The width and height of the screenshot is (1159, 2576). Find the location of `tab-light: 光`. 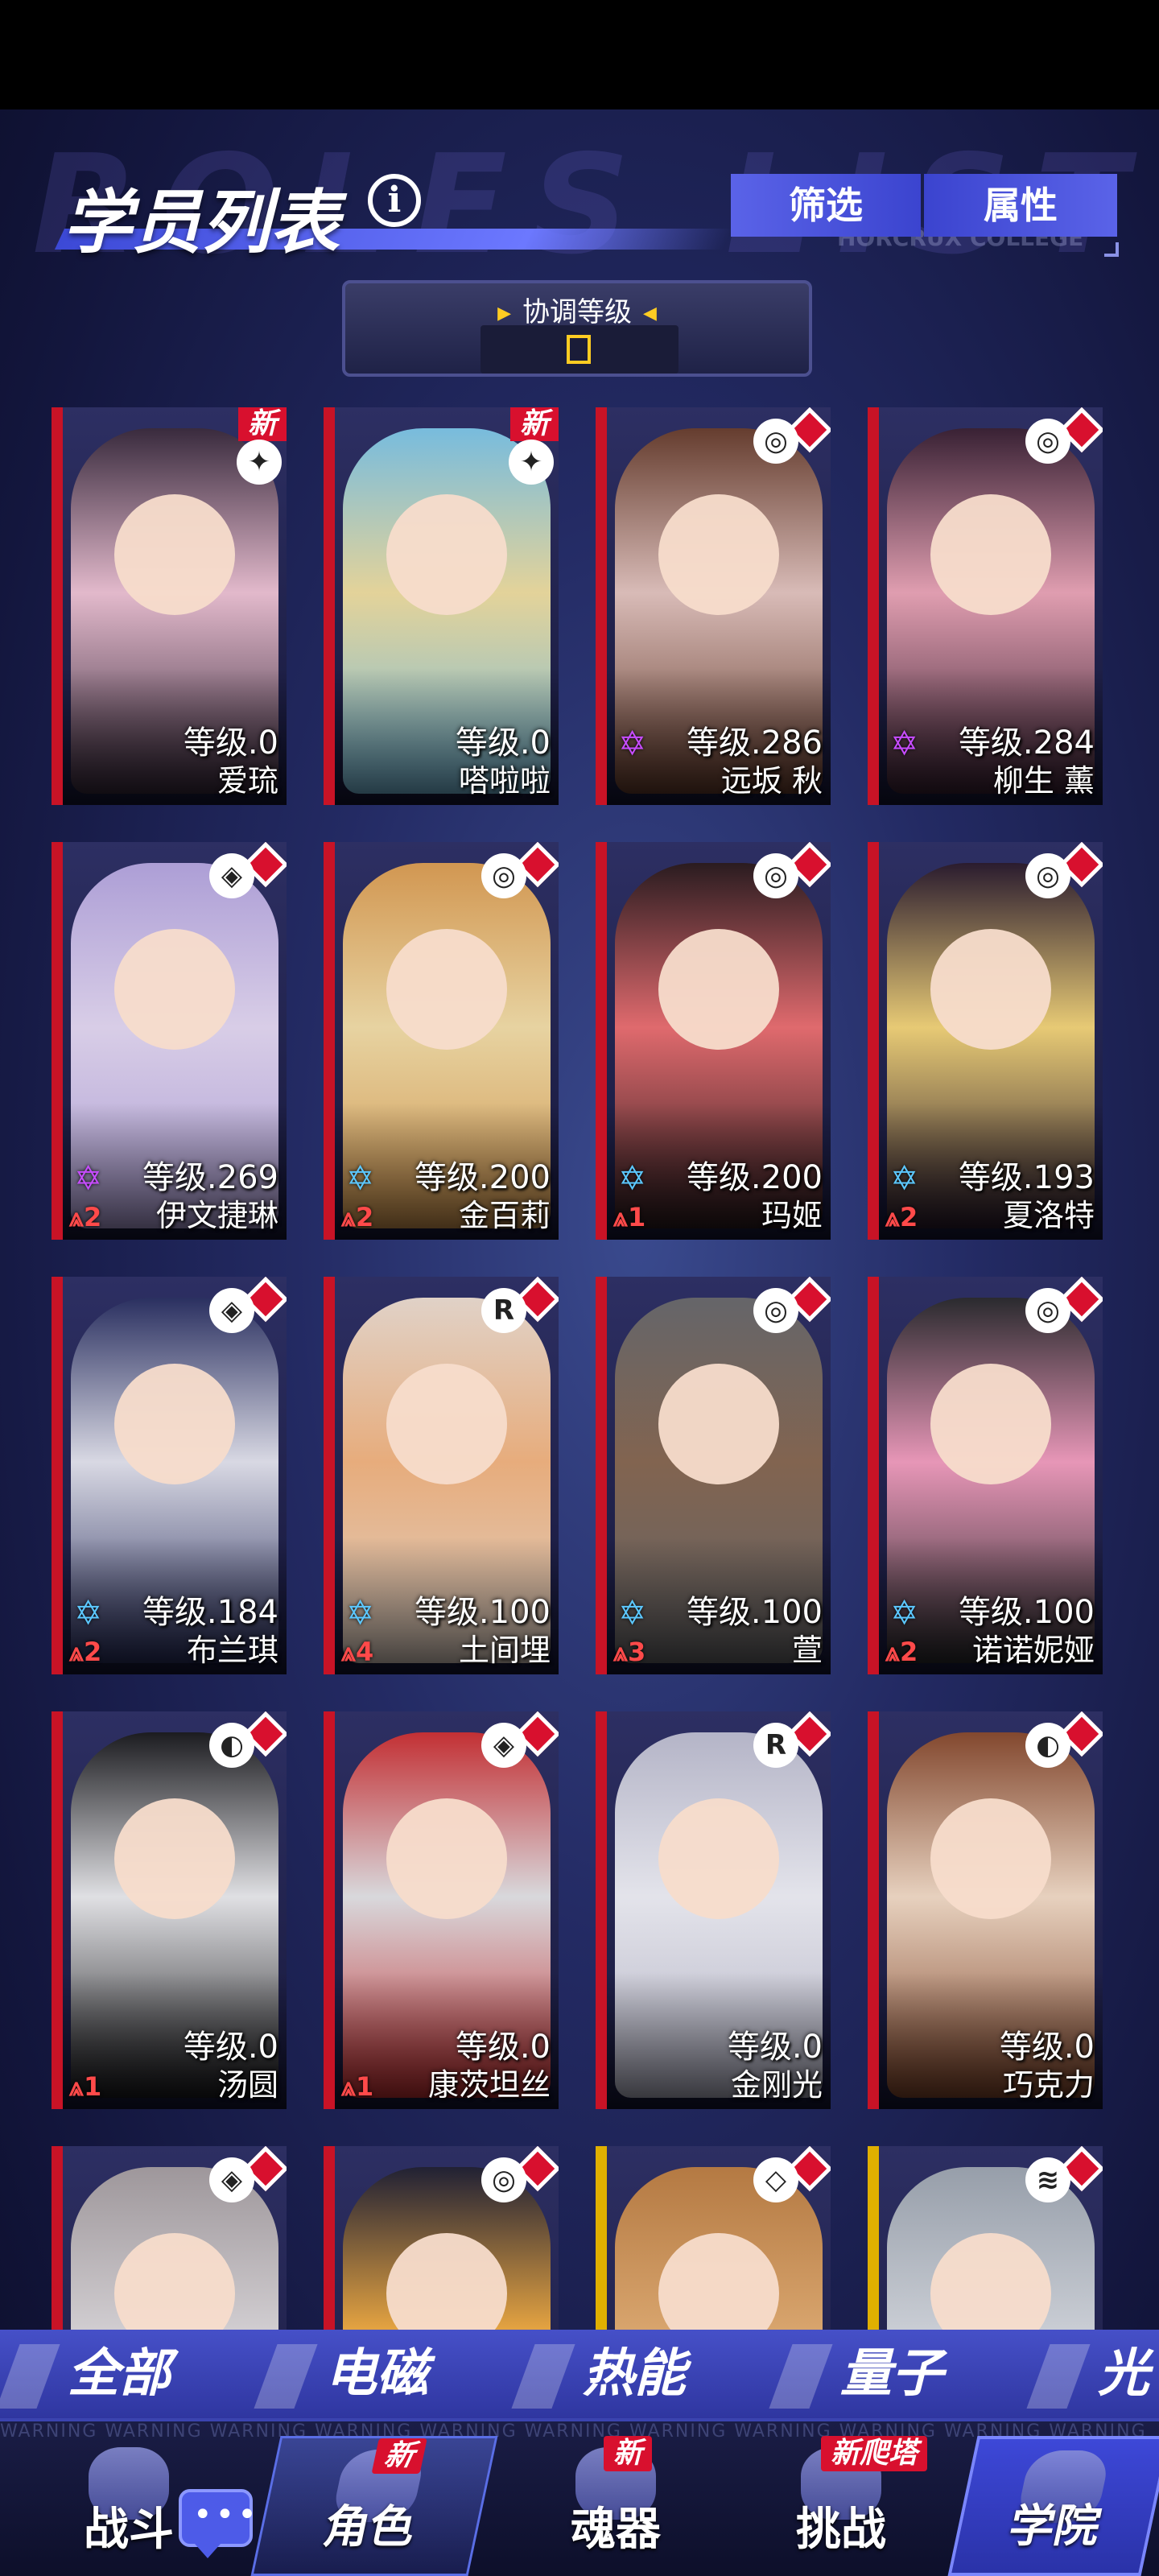

tab-light: 光 is located at coordinates (1087, 2374).